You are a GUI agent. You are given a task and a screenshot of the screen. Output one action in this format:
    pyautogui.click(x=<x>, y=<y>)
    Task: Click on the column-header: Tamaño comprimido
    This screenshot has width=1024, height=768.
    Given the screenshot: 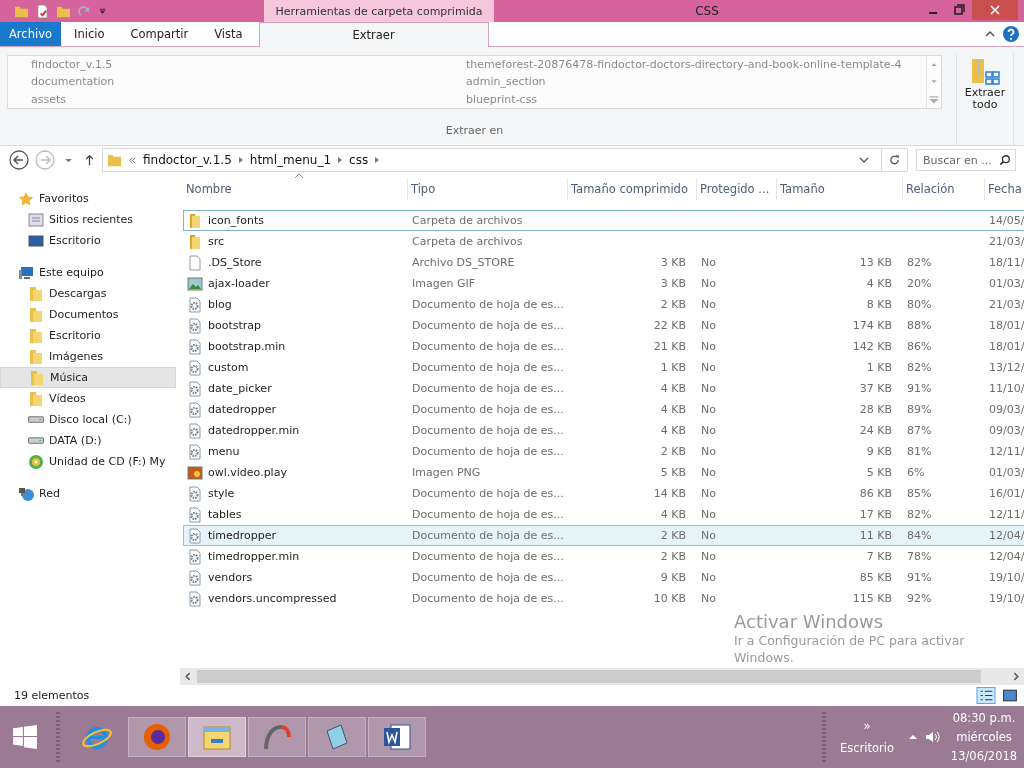 What is the action you would take?
    pyautogui.click(x=632, y=188)
    